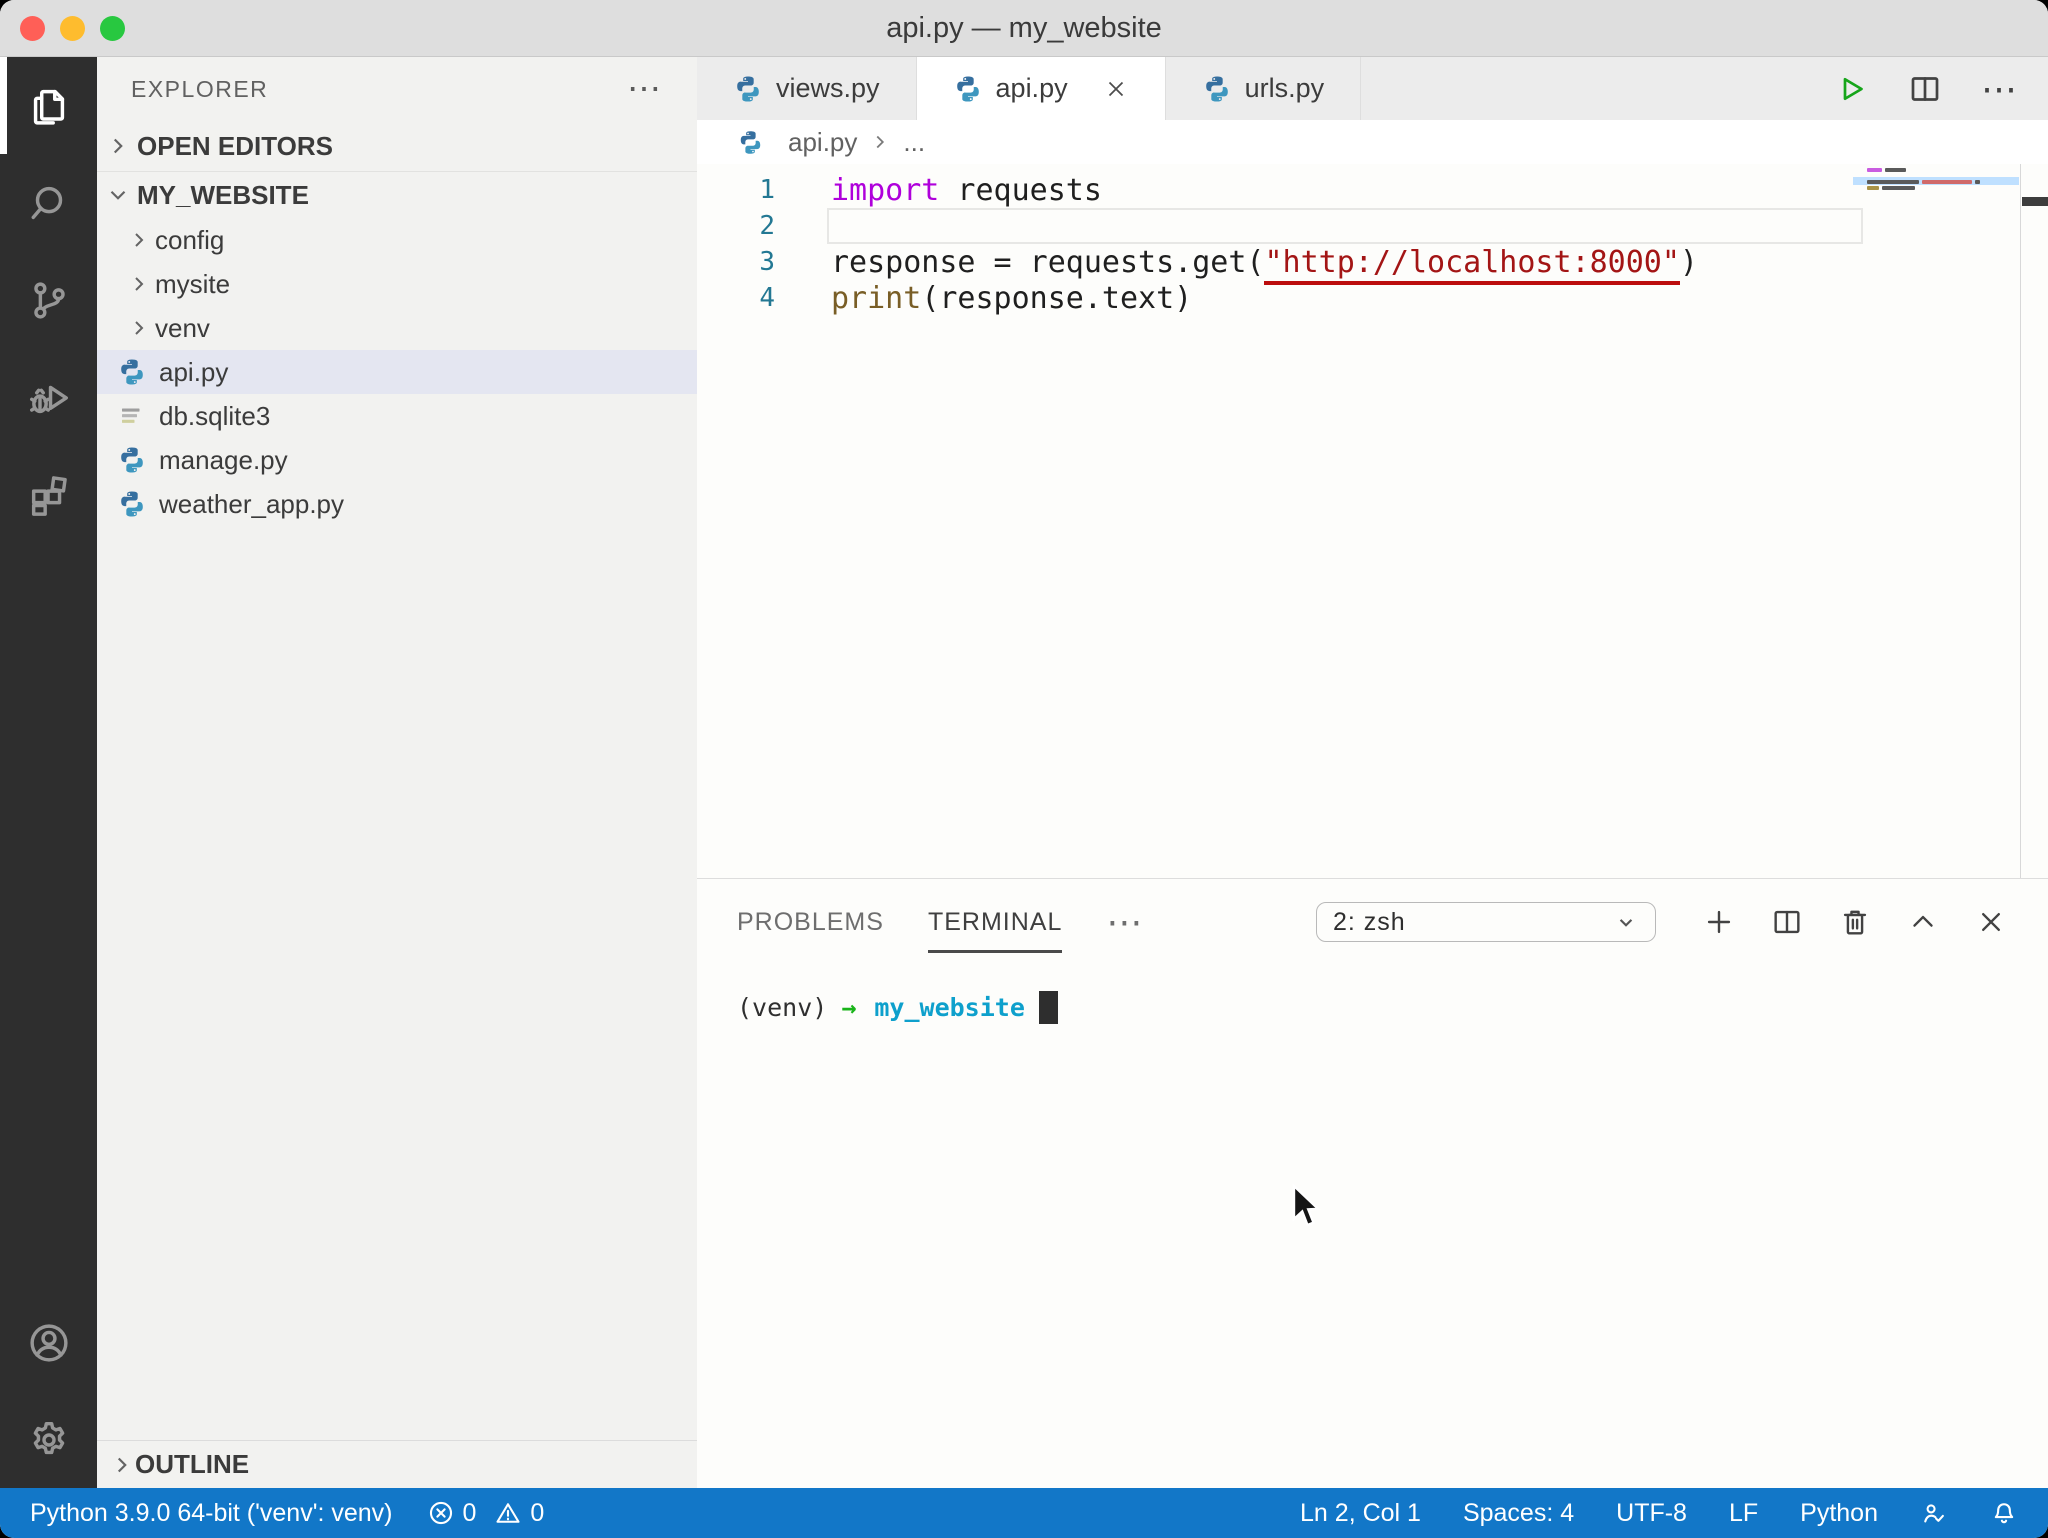 The image size is (2048, 1538). Describe the element at coordinates (822, 142) in the screenshot. I see `breadcrumb-file: api.py` at that location.